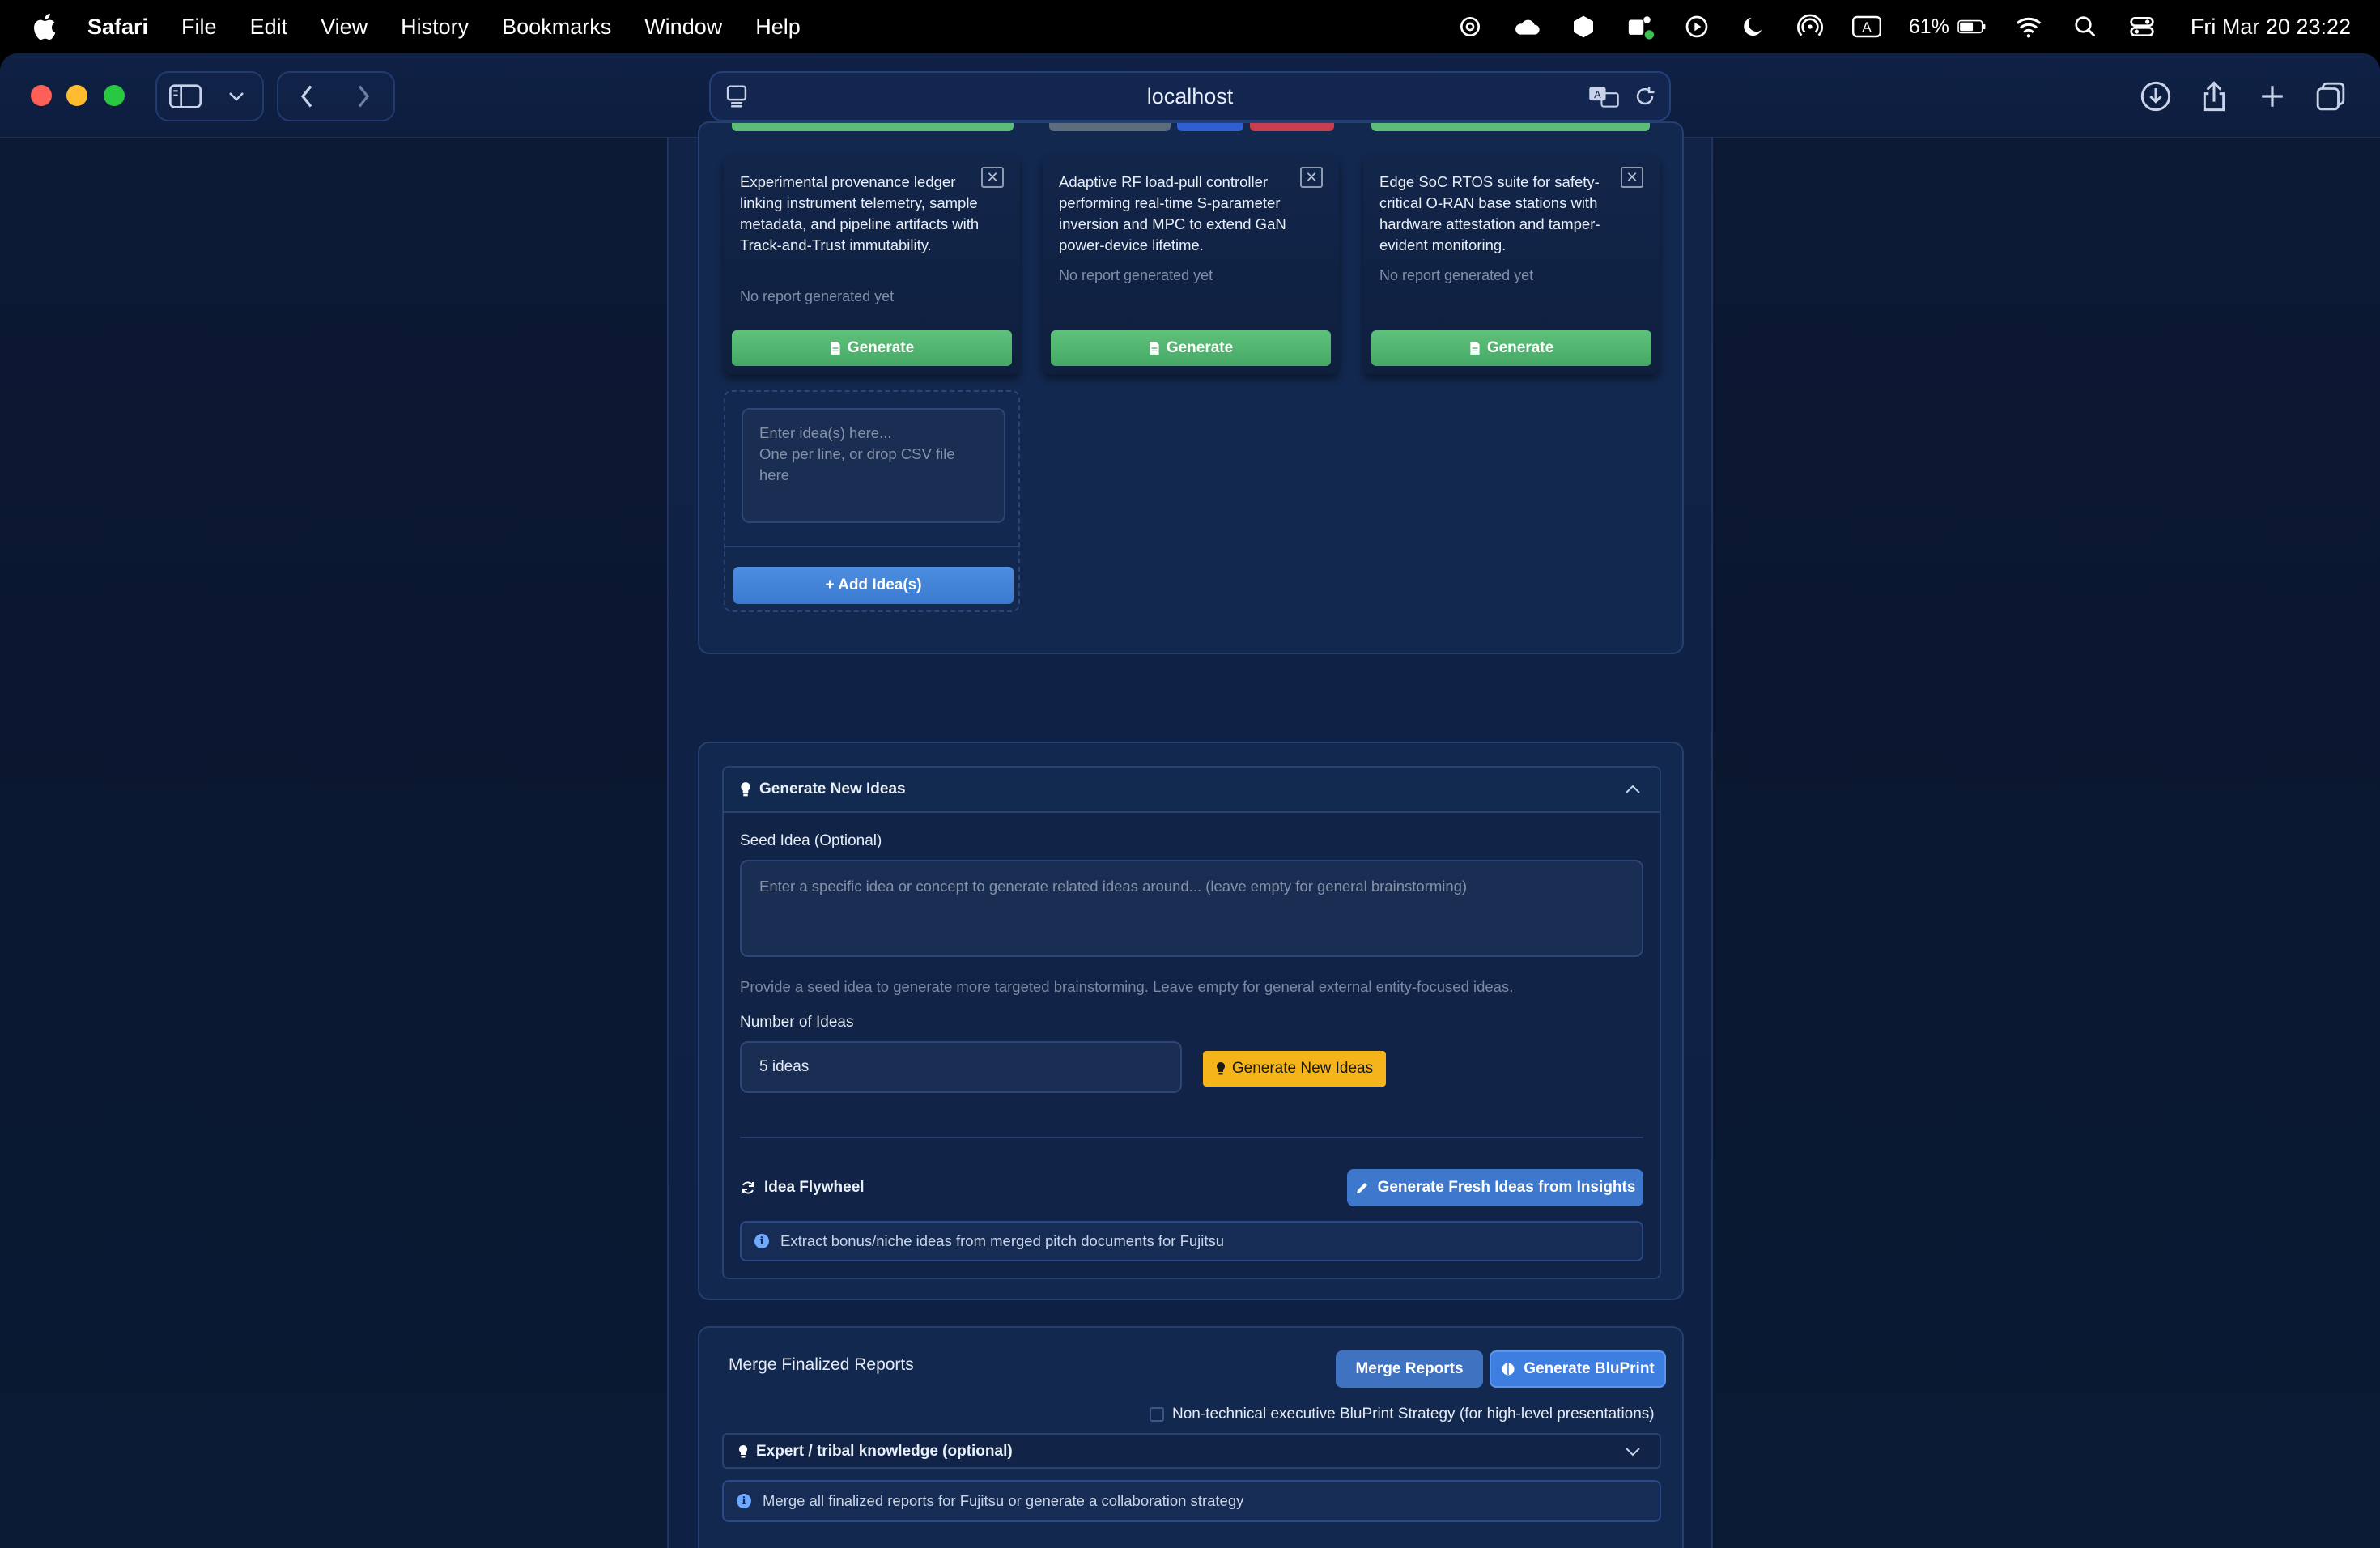 The width and height of the screenshot is (2380, 1548). I want to click on brain-icon, so click(1508, 1370).